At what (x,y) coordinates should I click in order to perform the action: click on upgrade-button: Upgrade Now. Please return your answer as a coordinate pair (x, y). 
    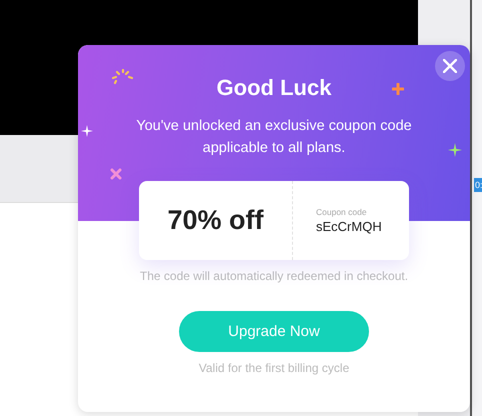
    Looking at the image, I should click on (274, 331).